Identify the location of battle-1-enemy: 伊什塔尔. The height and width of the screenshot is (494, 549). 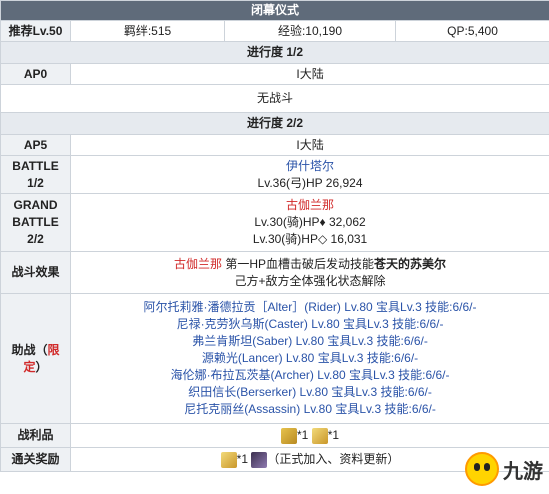
(310, 165).